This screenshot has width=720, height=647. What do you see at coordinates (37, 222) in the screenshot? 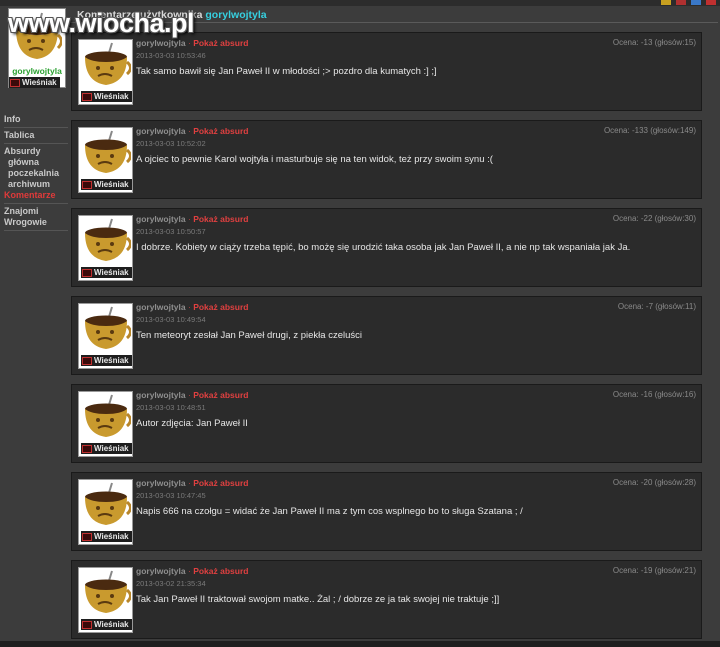
I see `nav-item-wrogowie: Wrogowie` at bounding box center [37, 222].